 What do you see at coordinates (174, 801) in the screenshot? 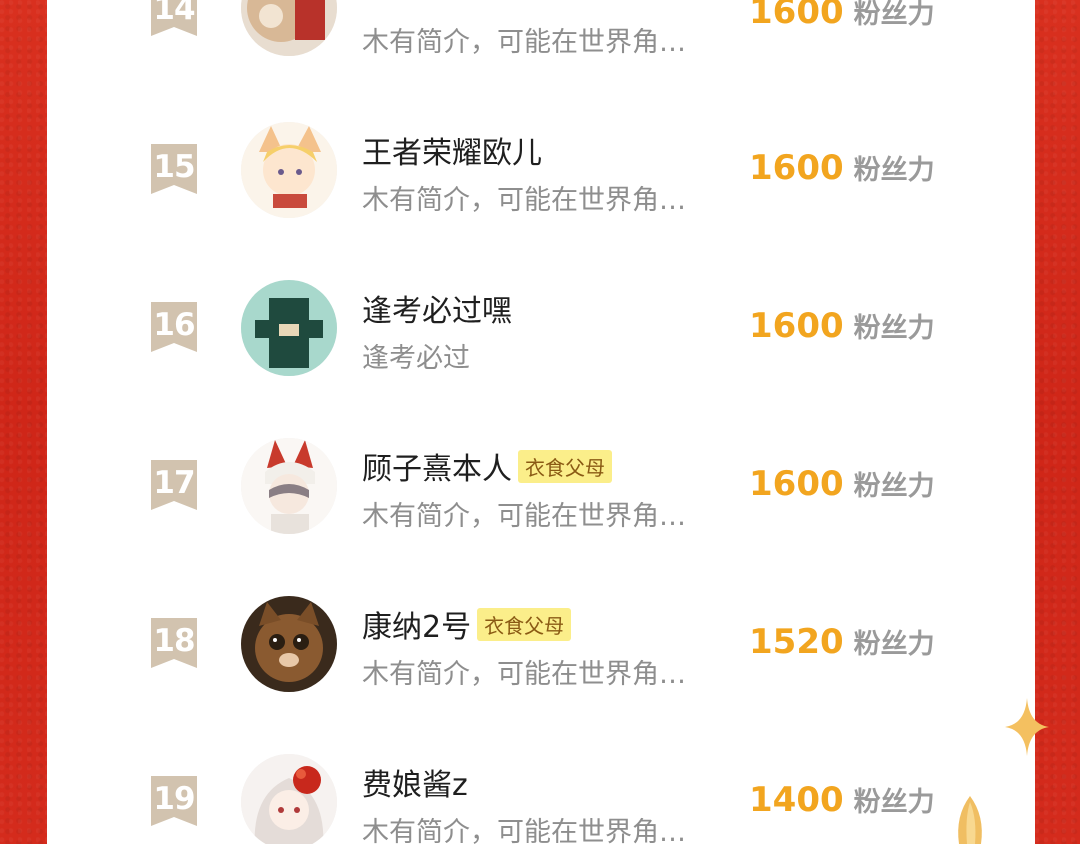
I see `rank-ribbon: 19` at bounding box center [174, 801].